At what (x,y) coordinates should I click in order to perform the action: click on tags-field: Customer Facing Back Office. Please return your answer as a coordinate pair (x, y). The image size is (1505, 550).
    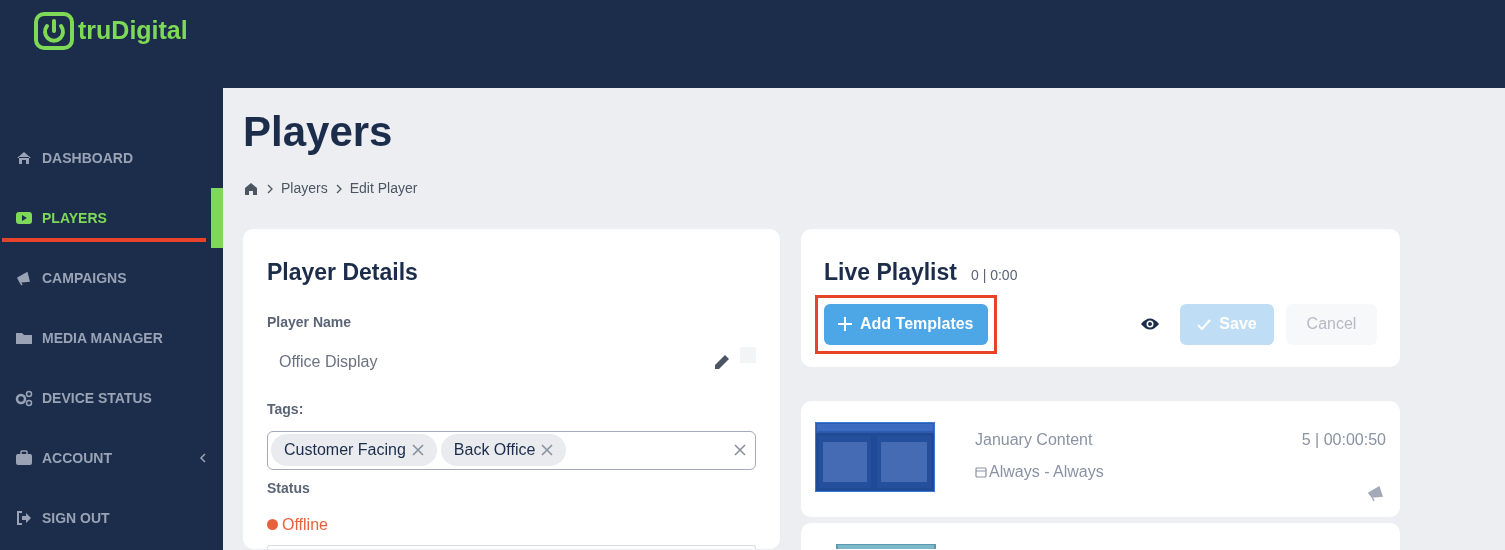
    Looking at the image, I should click on (511, 450).